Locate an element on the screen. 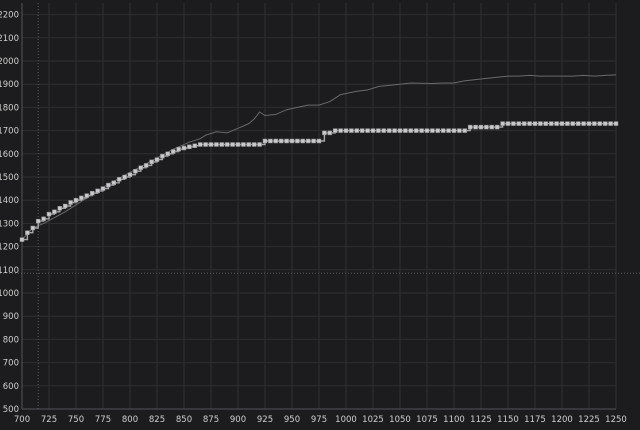 The height and width of the screenshot is (430, 640). x-tick-label: 725 is located at coordinates (49, 420).